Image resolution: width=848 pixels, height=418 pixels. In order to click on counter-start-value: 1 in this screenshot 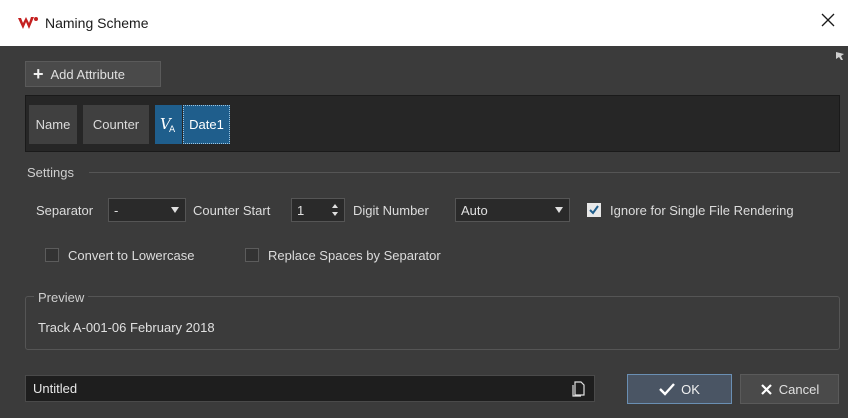, I will do `click(301, 210)`.